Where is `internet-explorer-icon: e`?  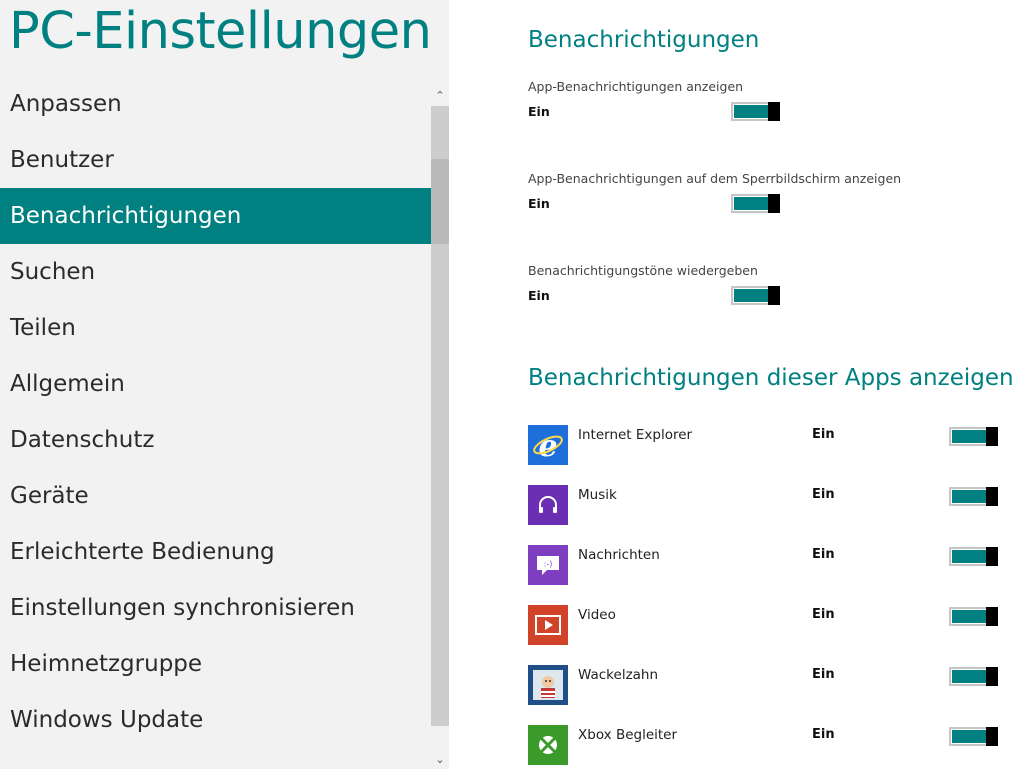
internet-explorer-icon: e is located at coordinates (548, 445).